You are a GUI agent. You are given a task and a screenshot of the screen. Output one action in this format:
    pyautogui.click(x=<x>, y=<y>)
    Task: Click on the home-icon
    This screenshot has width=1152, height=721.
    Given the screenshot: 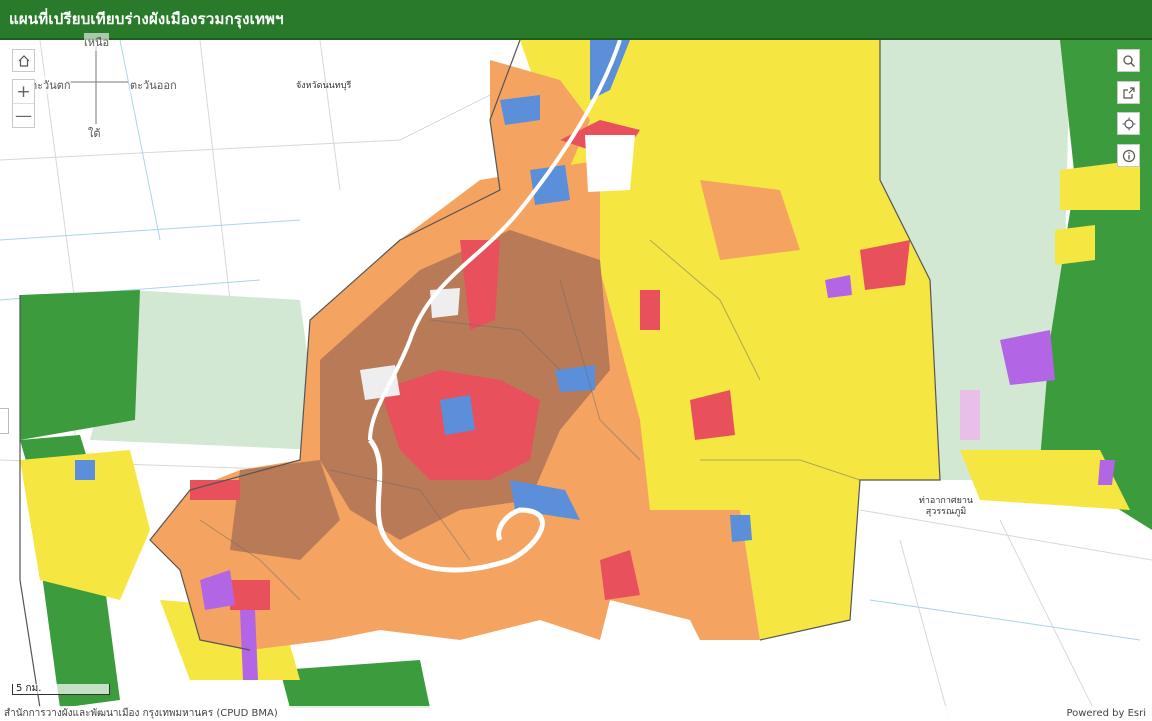 What is the action you would take?
    pyautogui.click(x=23, y=60)
    